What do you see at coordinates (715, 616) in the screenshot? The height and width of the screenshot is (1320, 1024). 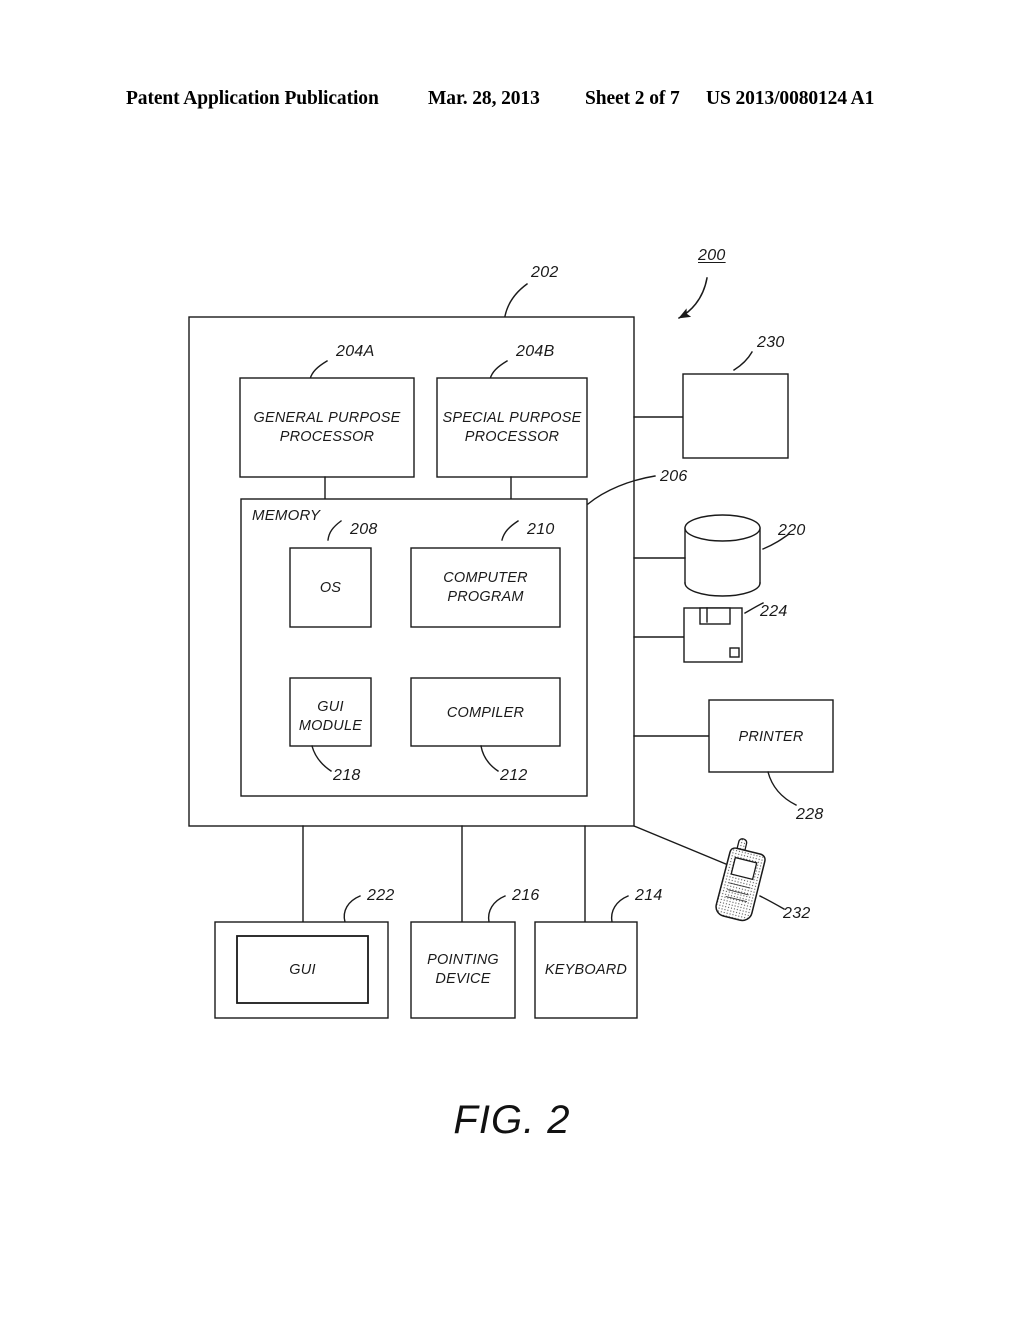 I see `removable-media-224-shutter` at bounding box center [715, 616].